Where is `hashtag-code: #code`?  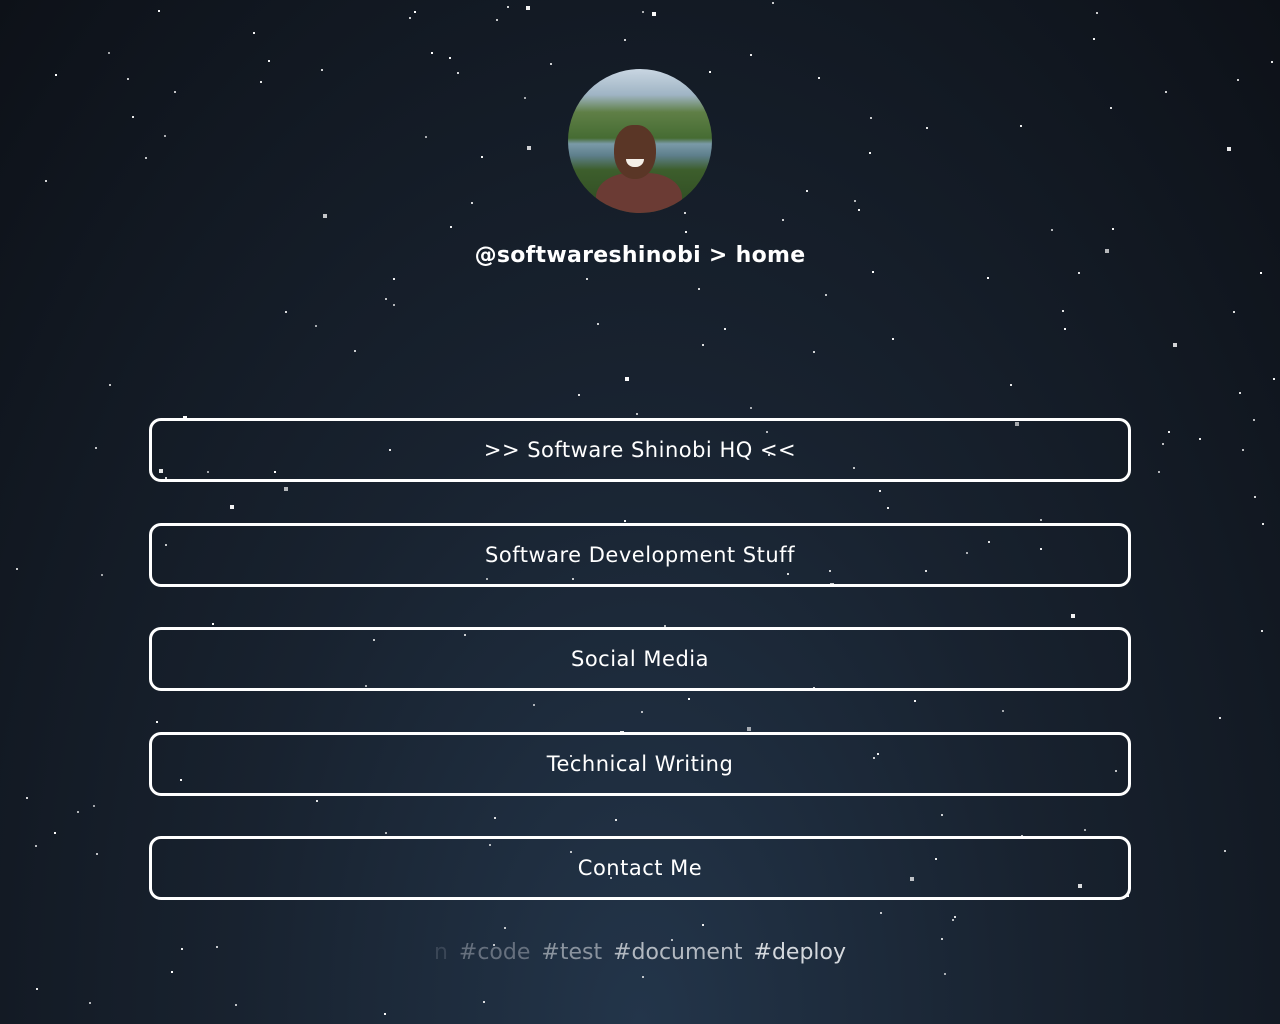 hashtag-code: #code is located at coordinates (494, 952).